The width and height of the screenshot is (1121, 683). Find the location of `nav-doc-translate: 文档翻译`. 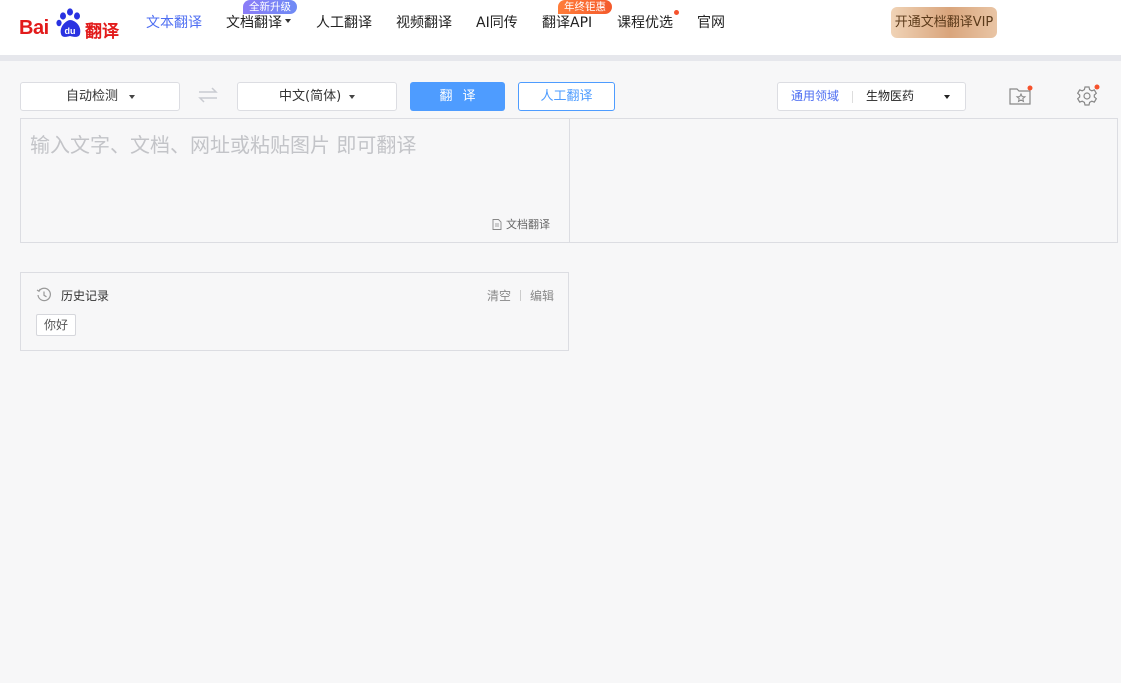

nav-doc-translate: 文档翻译 is located at coordinates (258, 23).